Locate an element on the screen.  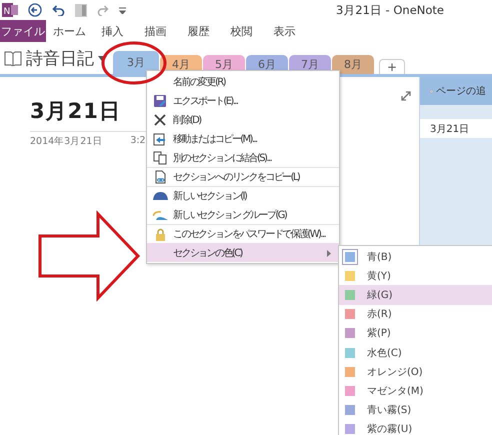
page-list-item: 3月21日 is located at coordinates (456, 128).